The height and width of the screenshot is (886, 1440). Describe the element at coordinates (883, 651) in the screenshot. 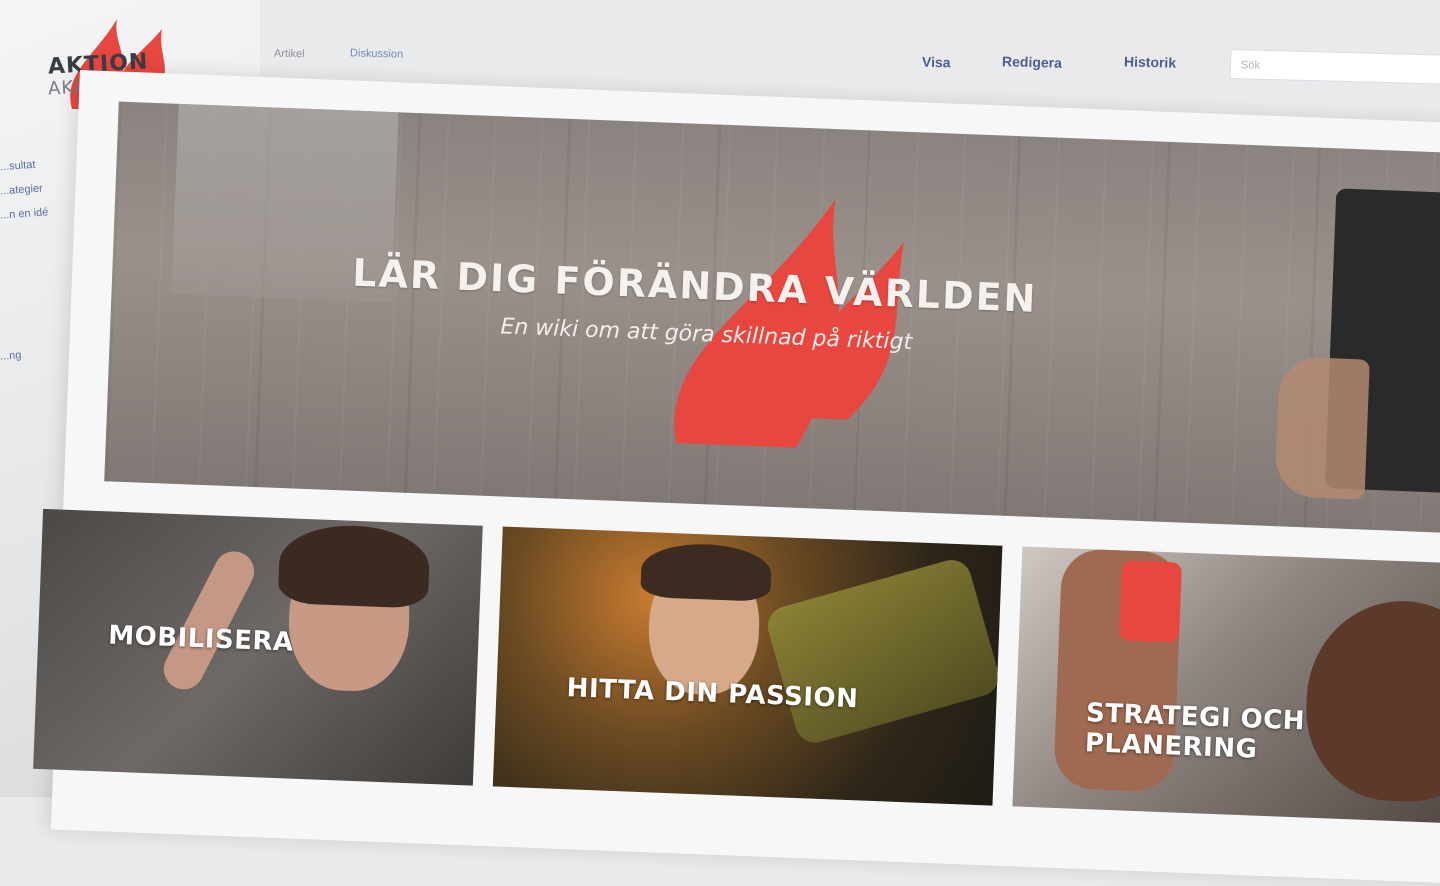

I see `card-photo-instrument` at that location.